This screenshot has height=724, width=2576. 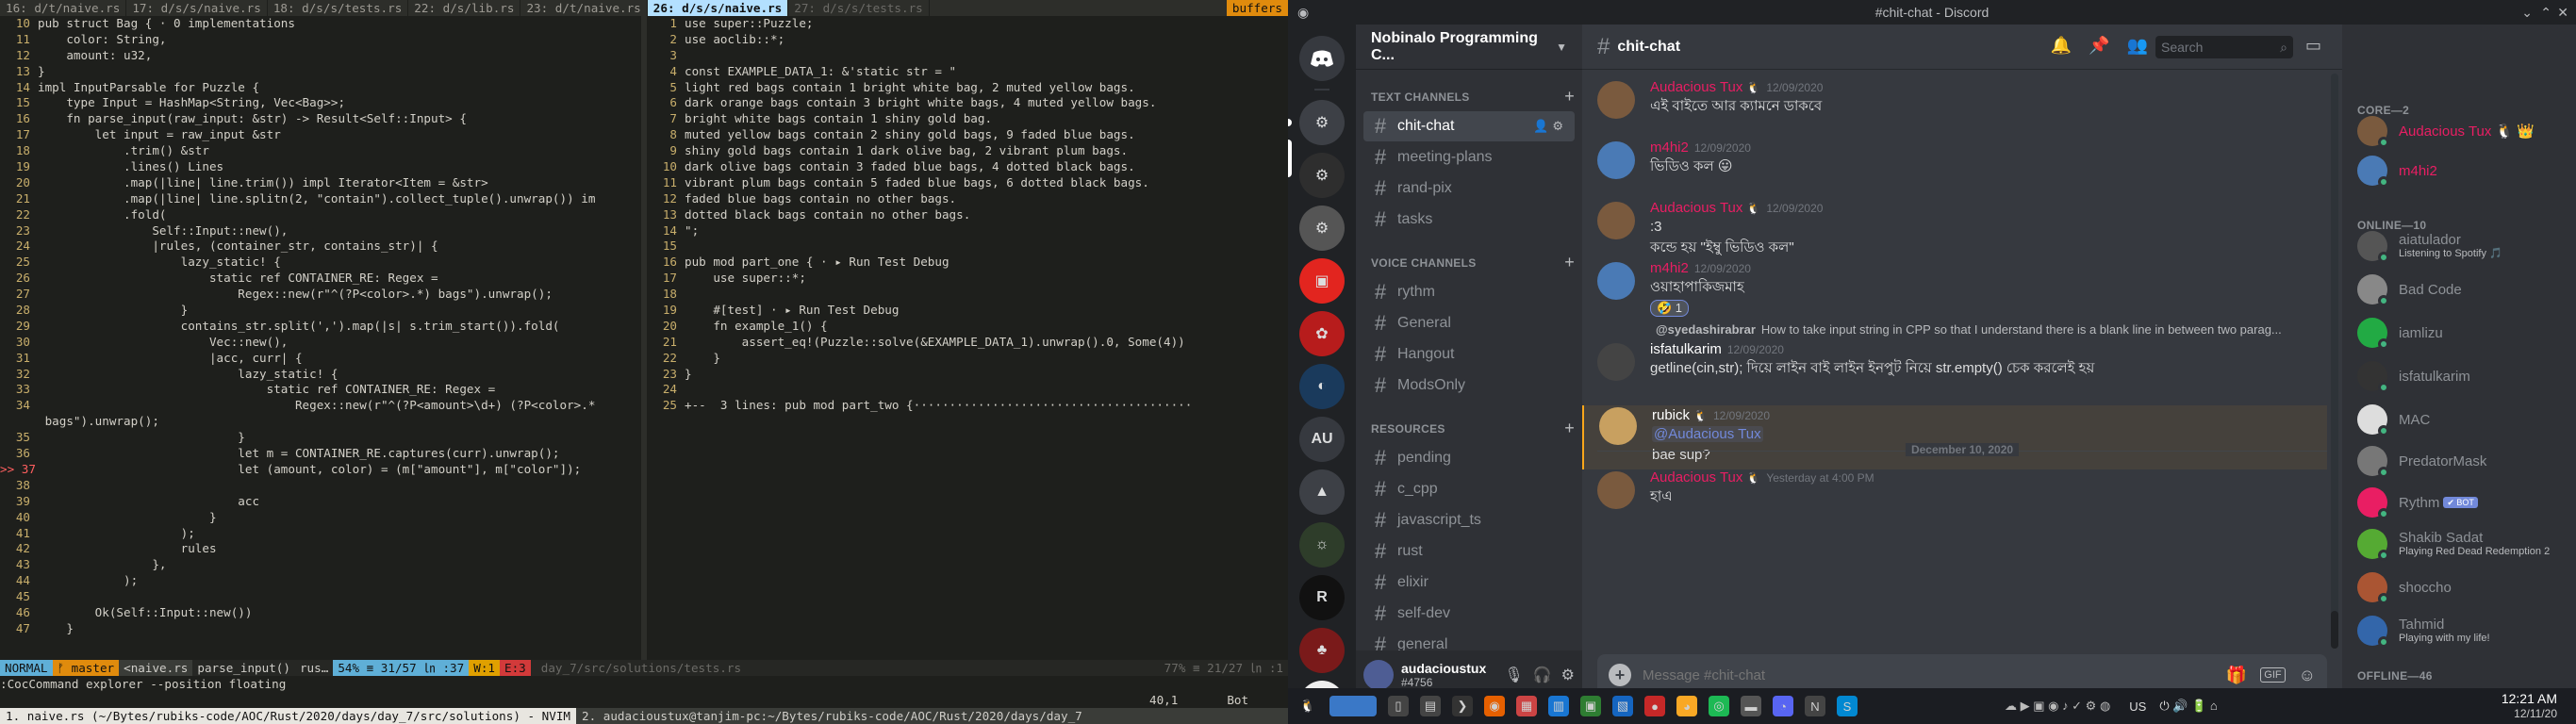 I want to click on message-author: isfatulkarim, so click(x=1686, y=349).